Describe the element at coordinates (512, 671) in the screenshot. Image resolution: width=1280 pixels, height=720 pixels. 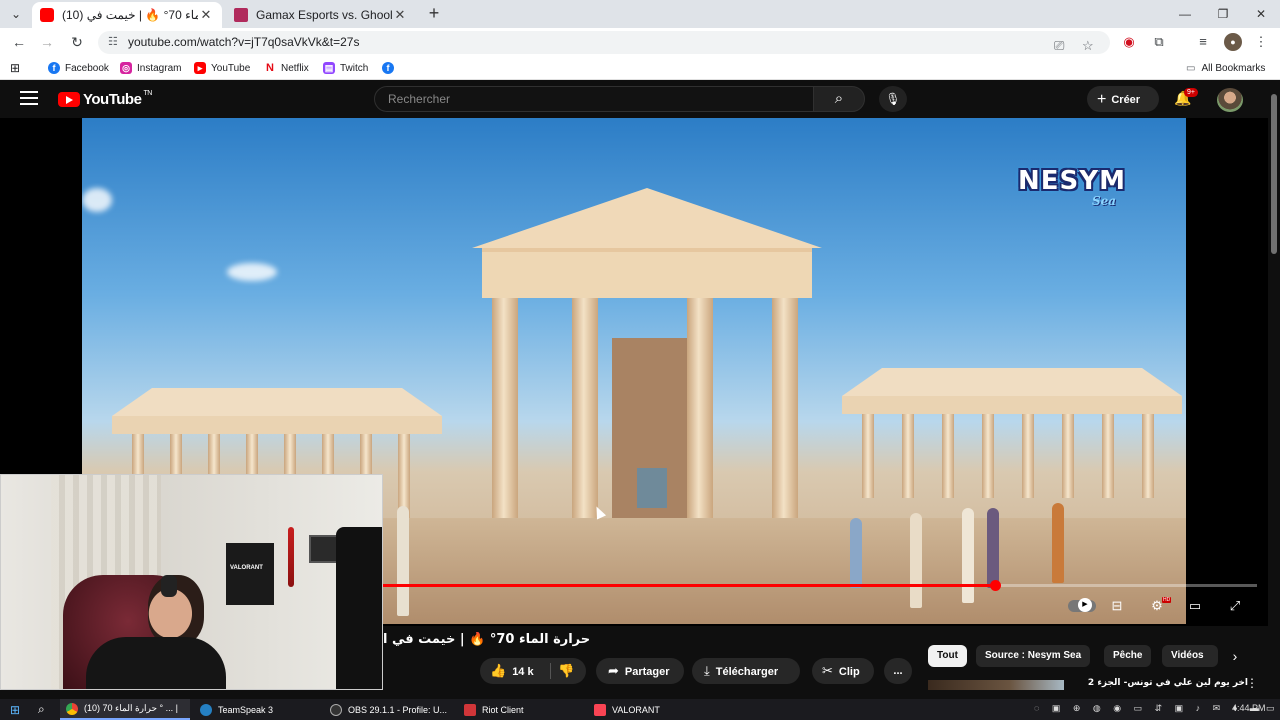
I see `like-button: 👍 14 k` at that location.